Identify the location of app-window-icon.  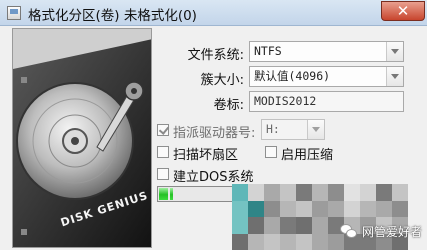
(14, 13).